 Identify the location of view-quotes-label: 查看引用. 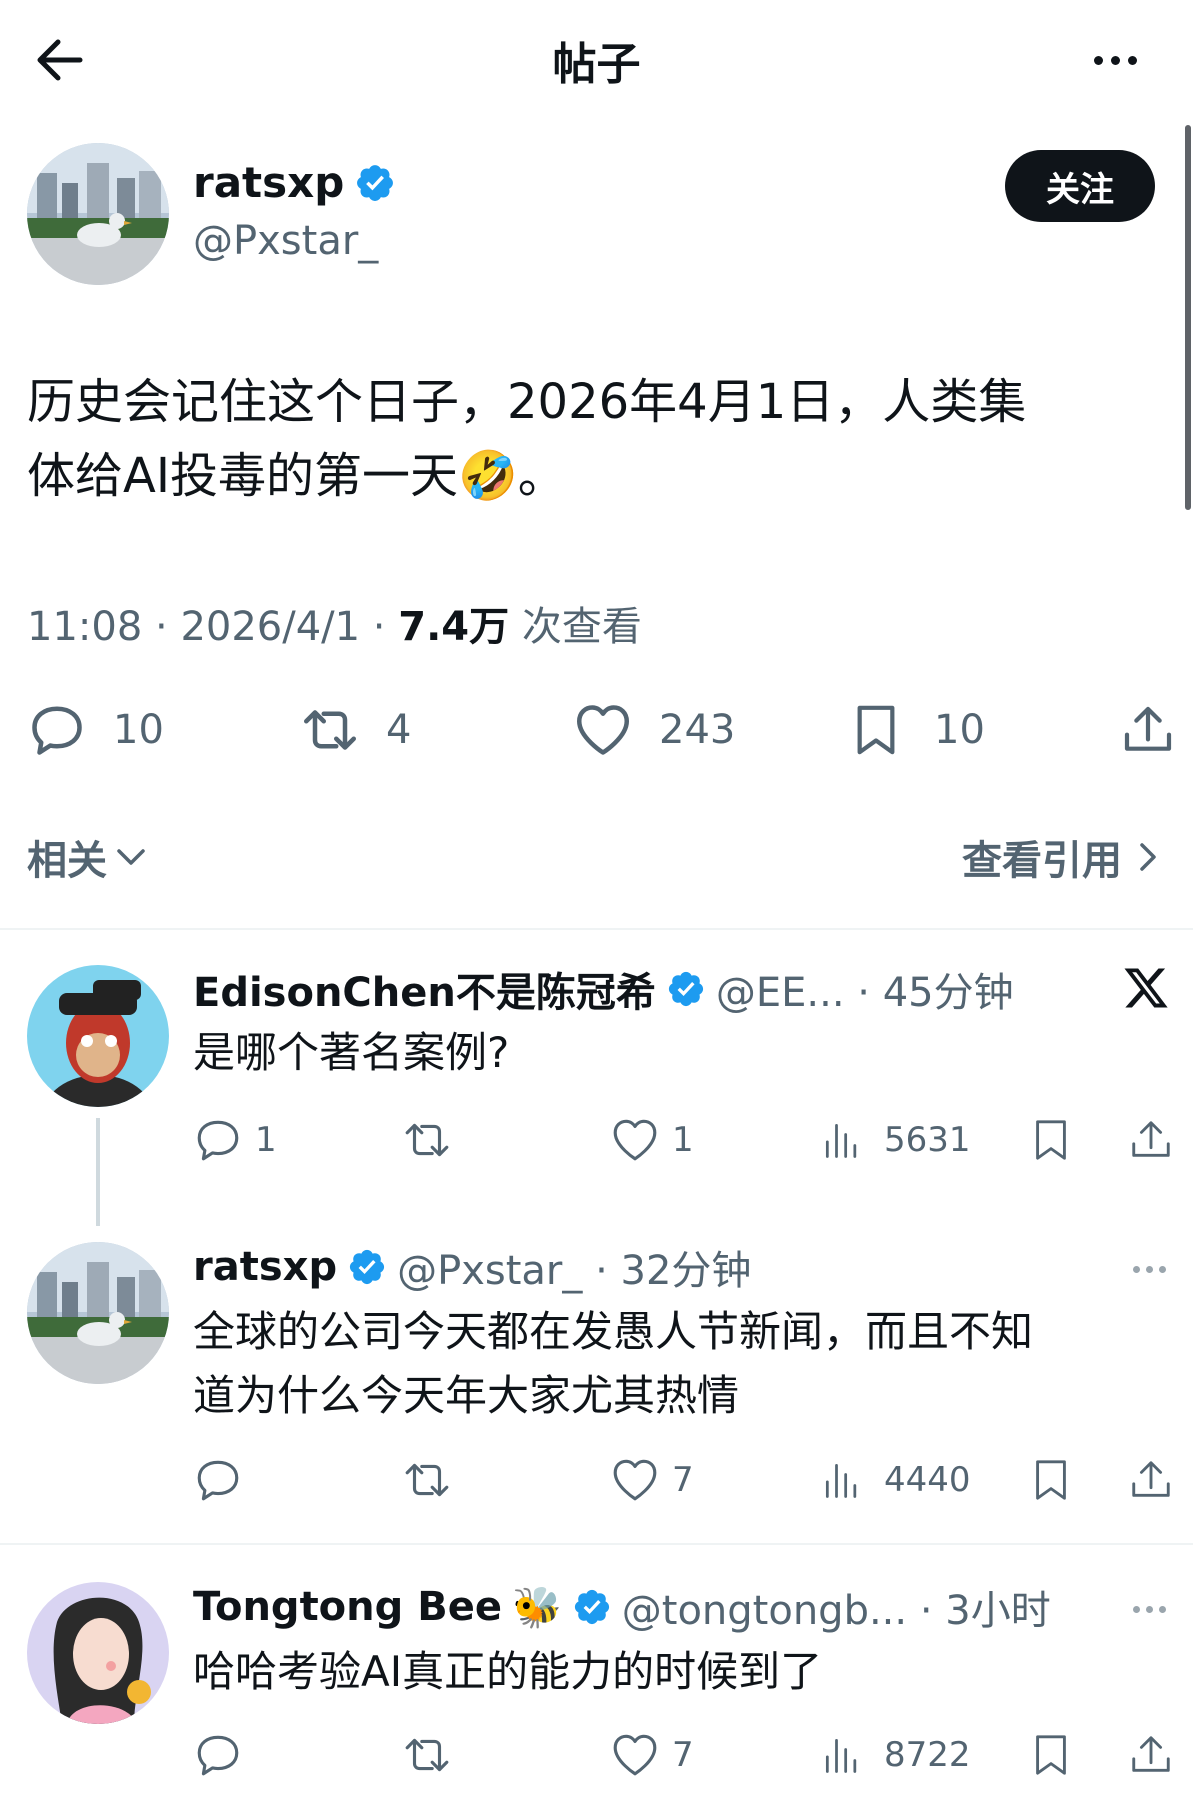
(1042, 861).